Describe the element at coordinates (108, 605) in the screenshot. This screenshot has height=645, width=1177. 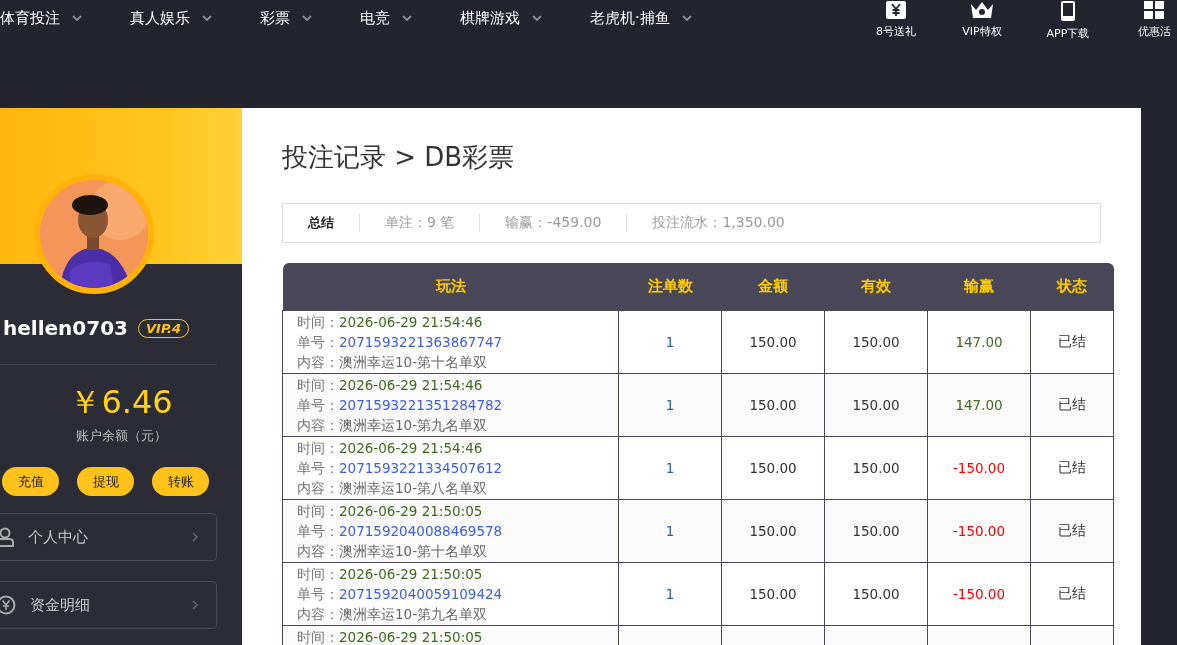
I see `sidebar-menu-item: 资金明细` at that location.